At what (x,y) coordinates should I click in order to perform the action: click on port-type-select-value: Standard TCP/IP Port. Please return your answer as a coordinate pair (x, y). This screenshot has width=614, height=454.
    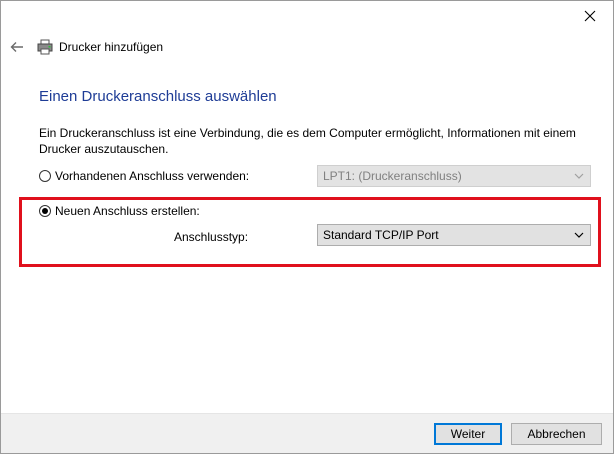
    Looking at the image, I should click on (381, 235).